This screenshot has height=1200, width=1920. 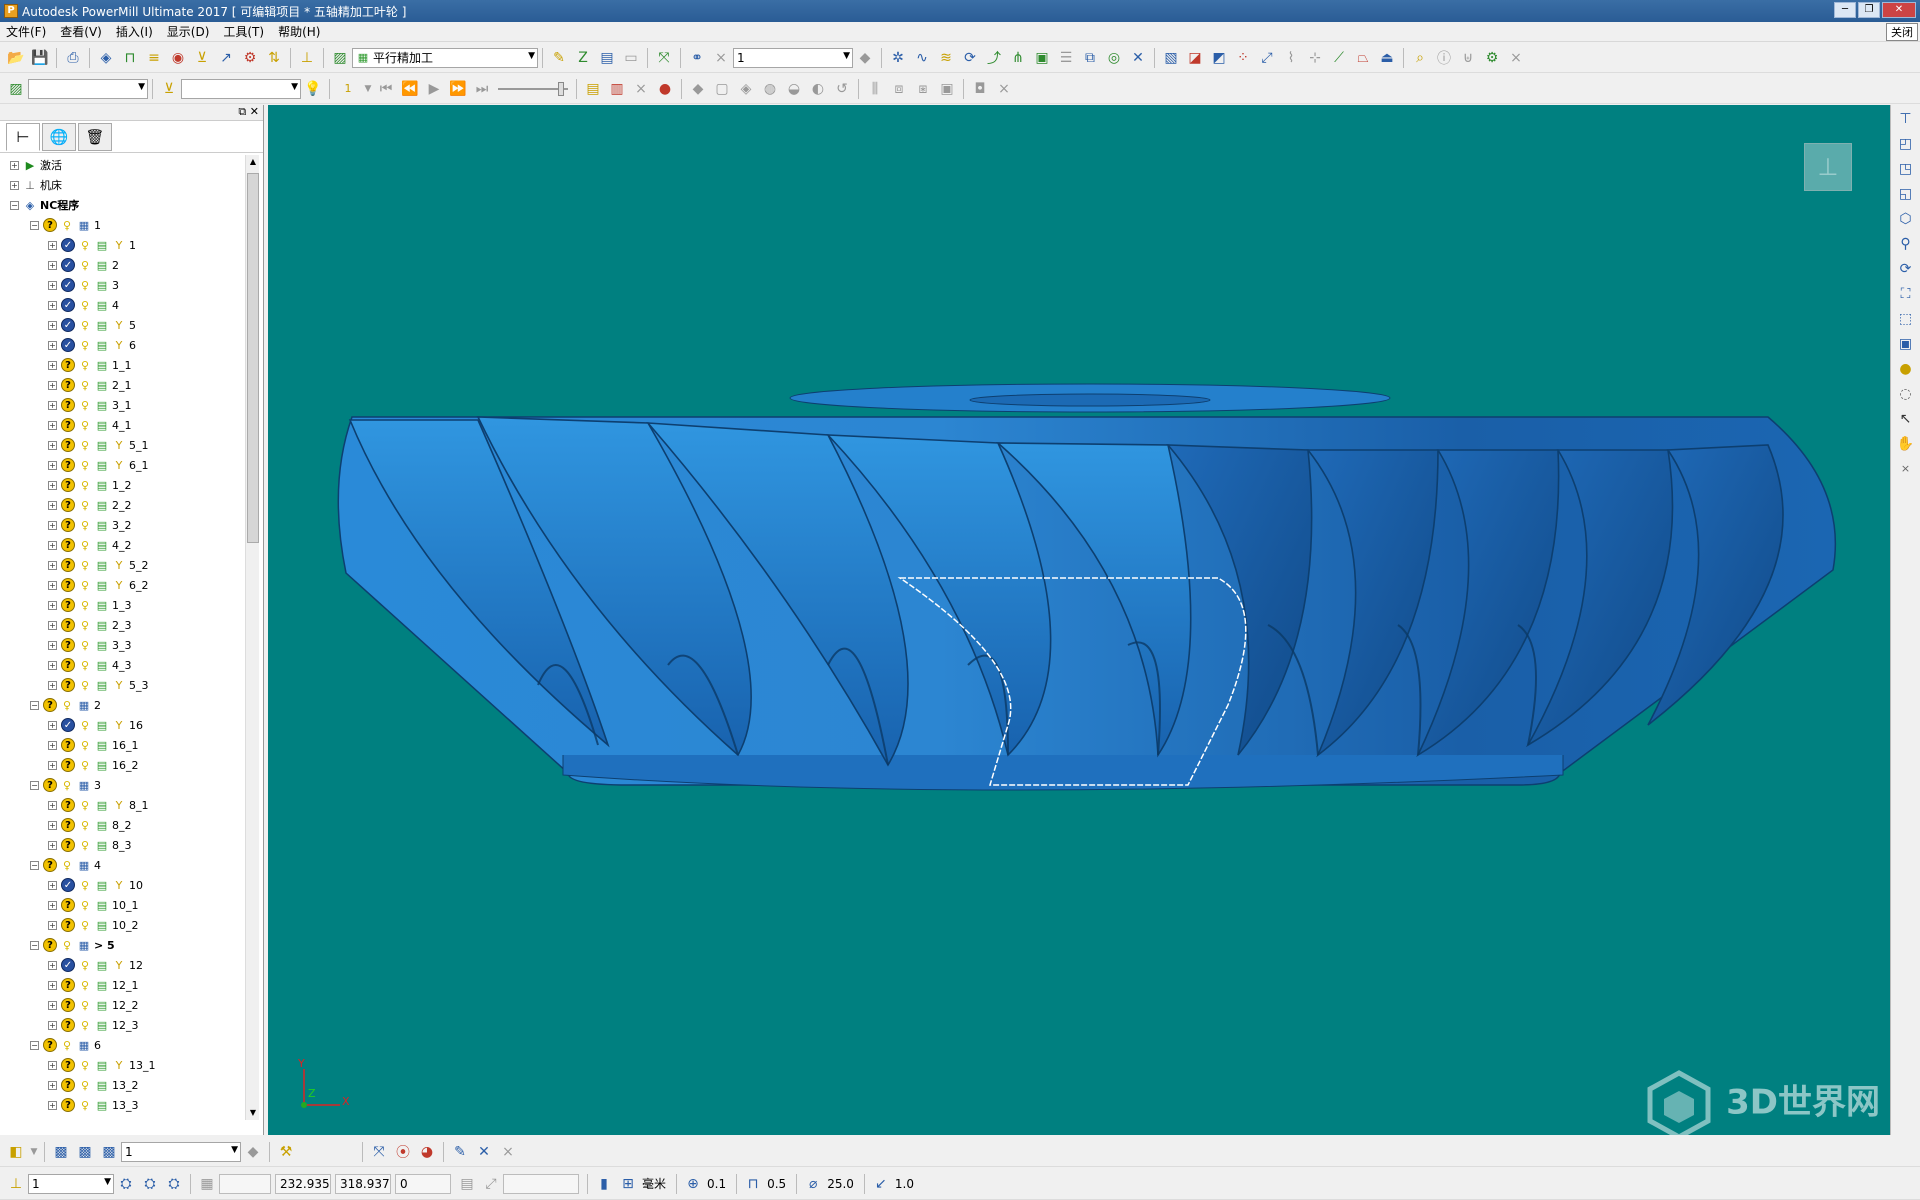 What do you see at coordinates (348, 89) in the screenshot?
I see `step-icon: 1` at bounding box center [348, 89].